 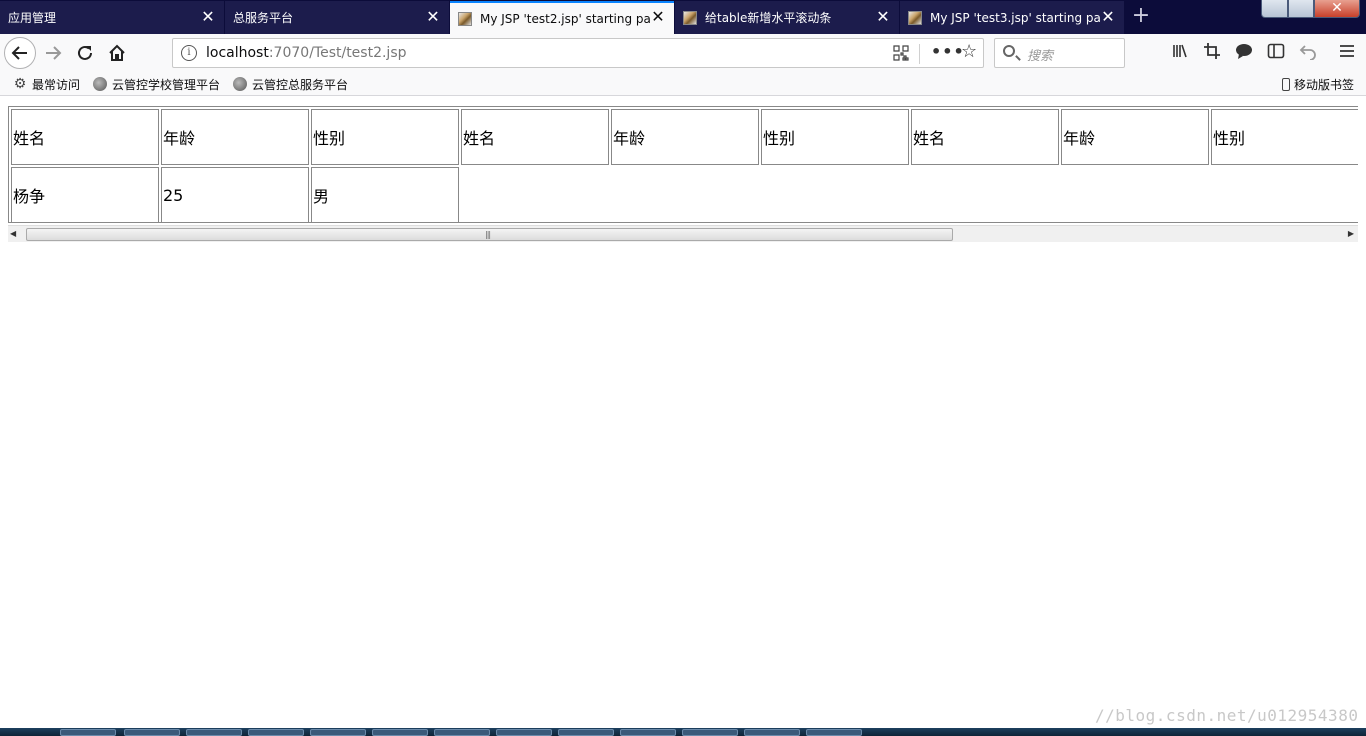 I want to click on bookmark-label: 云管控学校管理平台, so click(x=166, y=84).